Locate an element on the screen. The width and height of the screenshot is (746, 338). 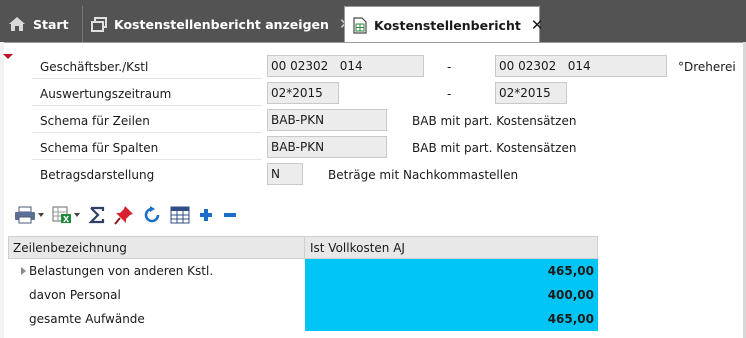
collapse-toggle-icon is located at coordinates (8, 56).